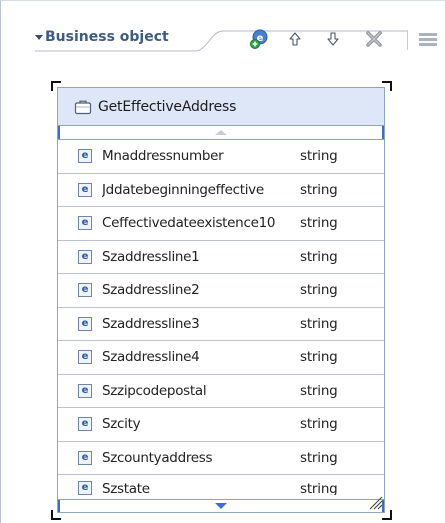 Image resolution: width=445 pixels, height=523 pixels. Describe the element at coordinates (151, 256) in the screenshot. I see `attribute-name: Szaddressline1` at that location.